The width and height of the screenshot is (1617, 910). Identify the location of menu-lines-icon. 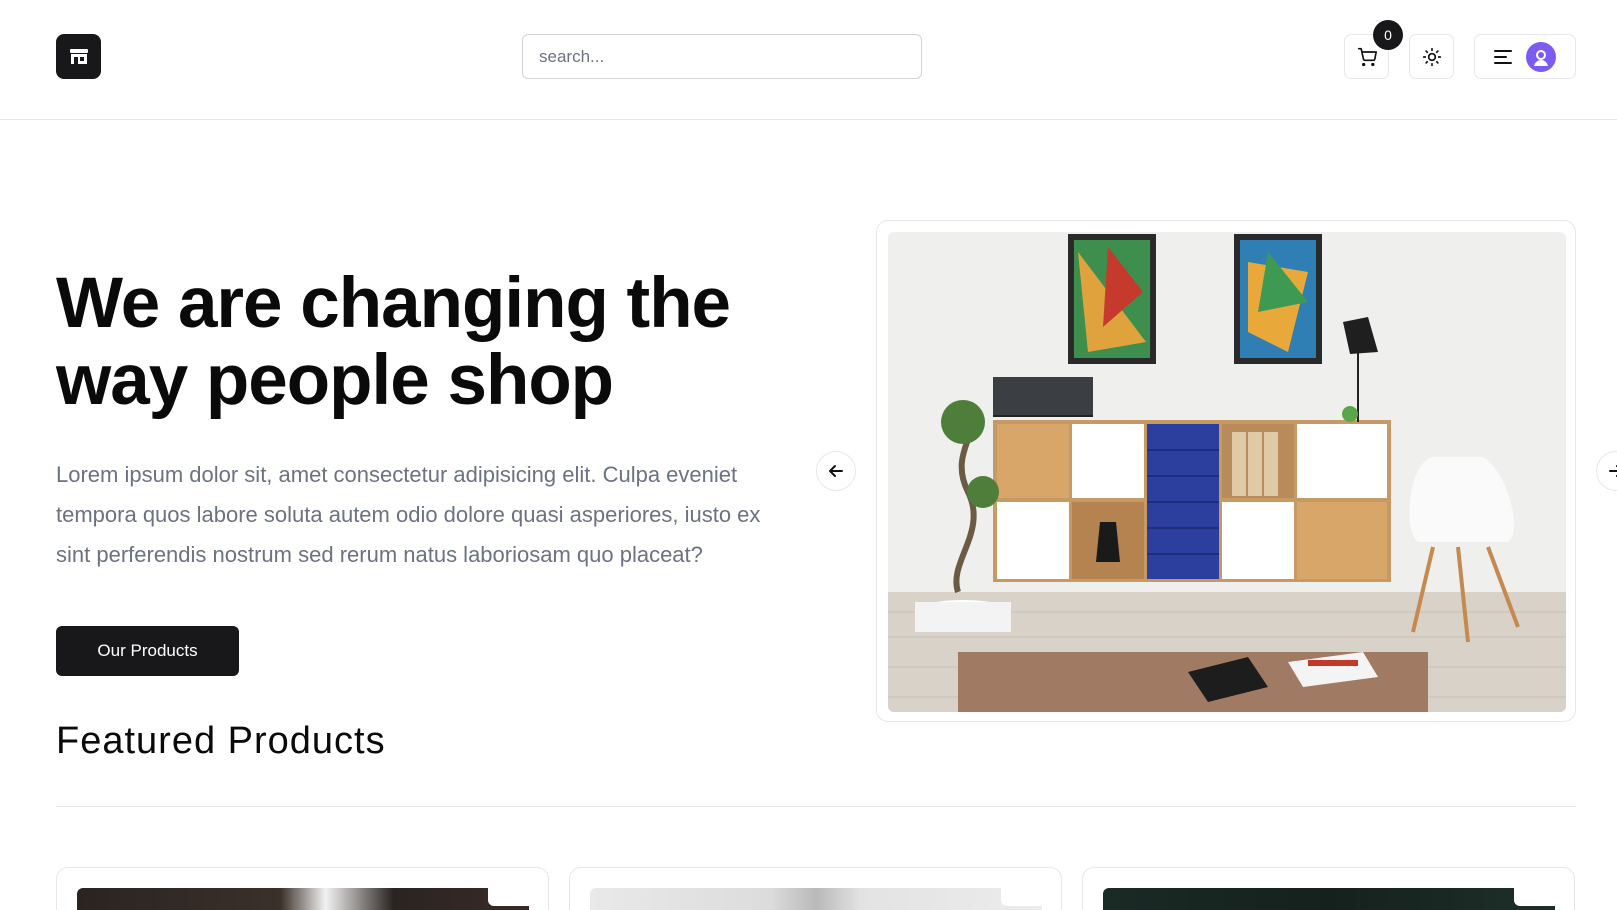
(1503, 56).